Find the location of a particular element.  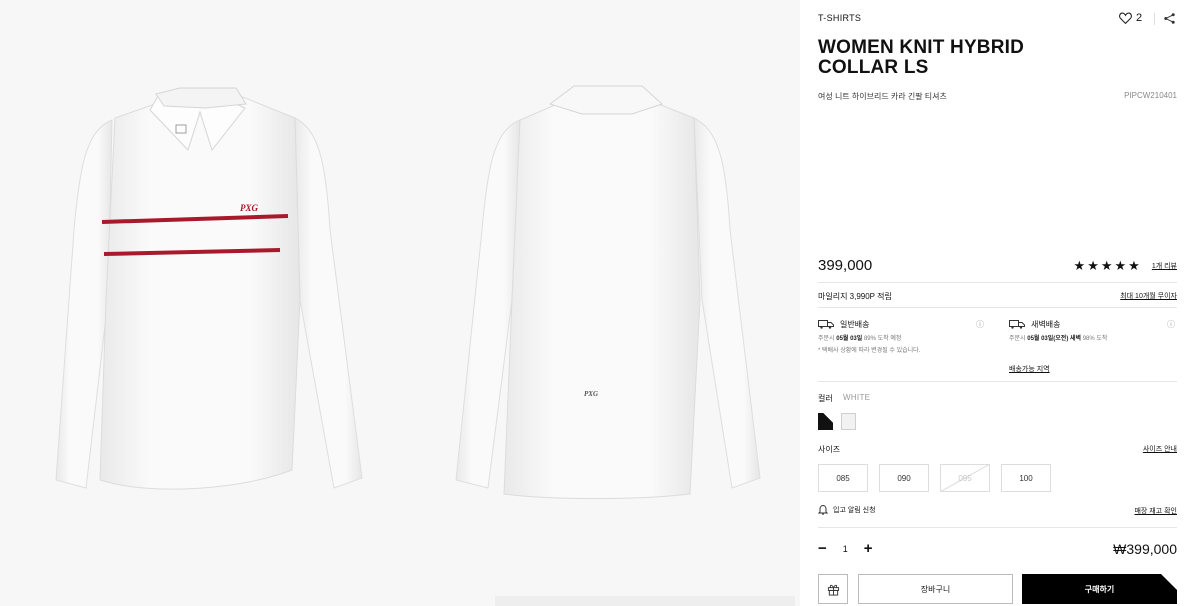

like-count: 2 is located at coordinates (1139, 18).